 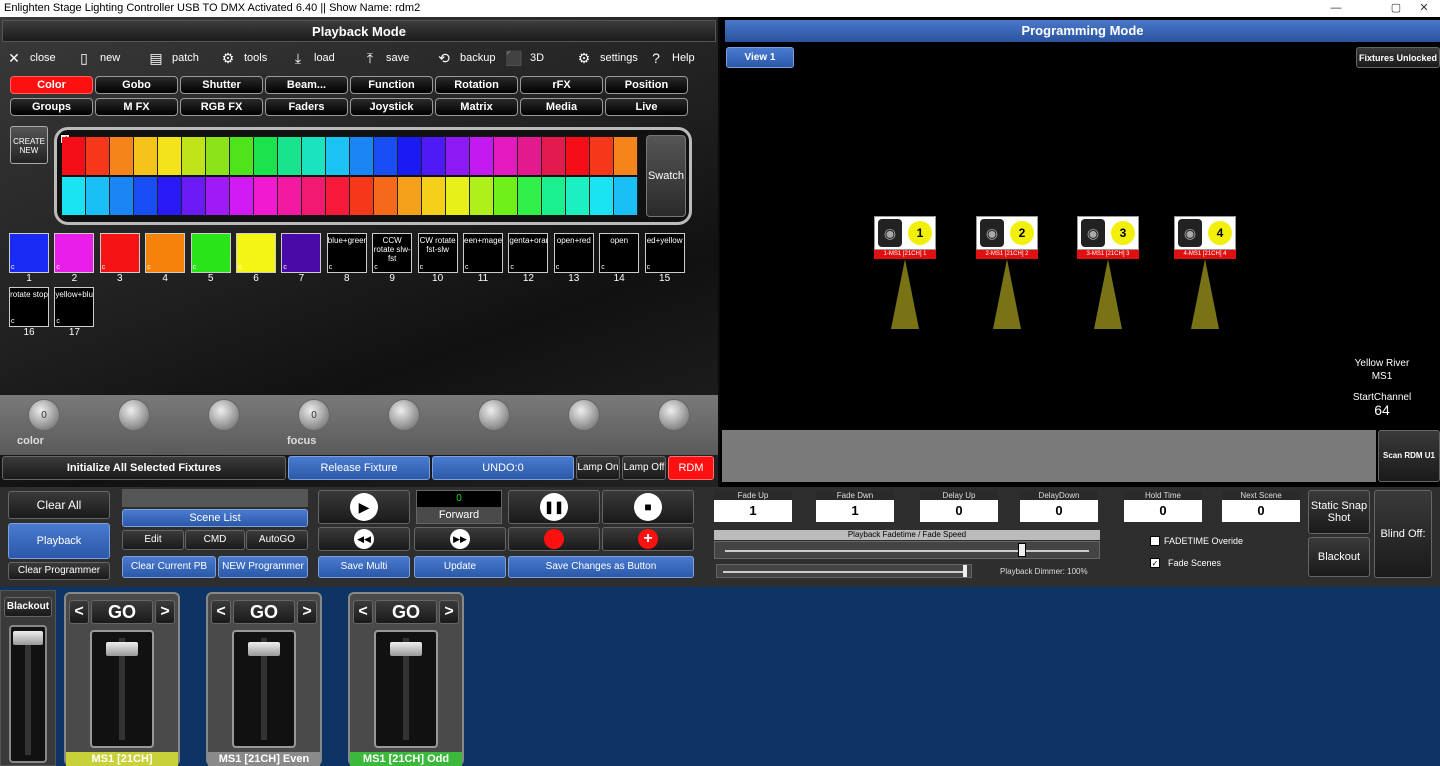 What do you see at coordinates (264, 759) in the screenshot?
I see `playback-name: MS1 [21CH] Even` at bounding box center [264, 759].